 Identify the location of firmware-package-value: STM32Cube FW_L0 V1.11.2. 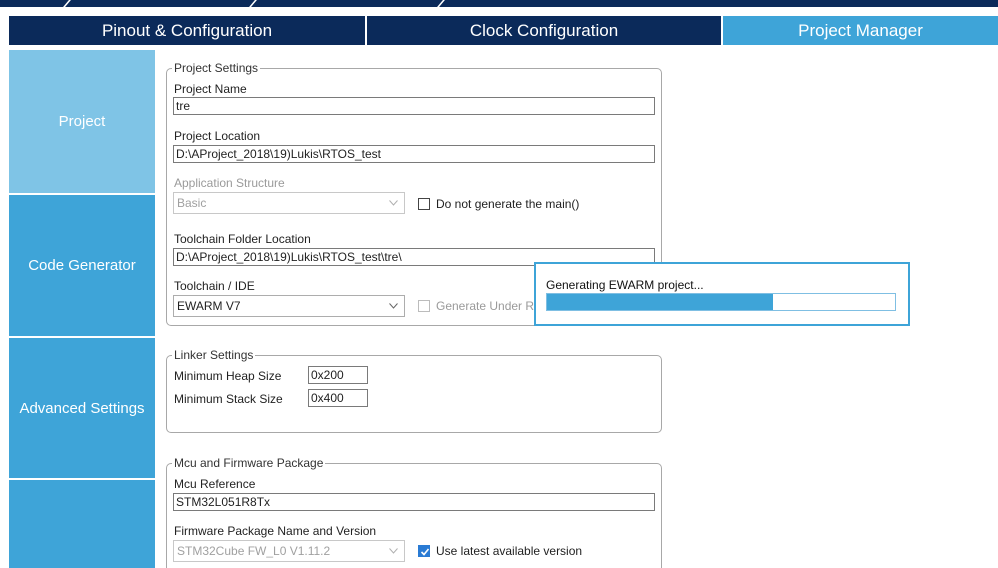
(254, 551).